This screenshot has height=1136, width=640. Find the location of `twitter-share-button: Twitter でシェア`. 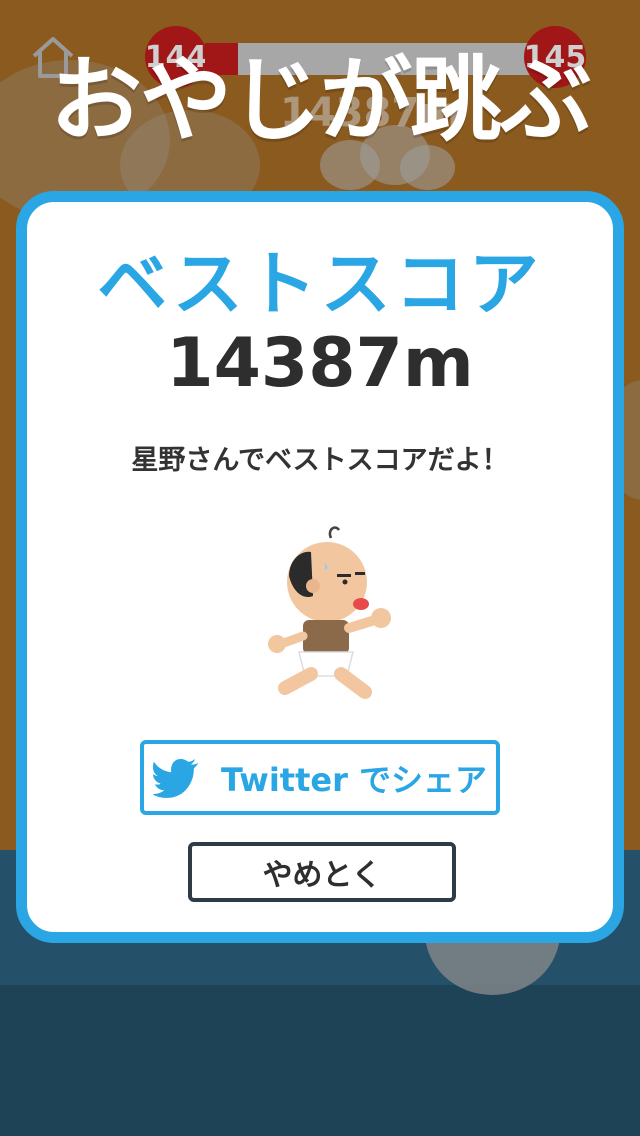

twitter-share-button: Twitter でシェア is located at coordinates (320, 777).